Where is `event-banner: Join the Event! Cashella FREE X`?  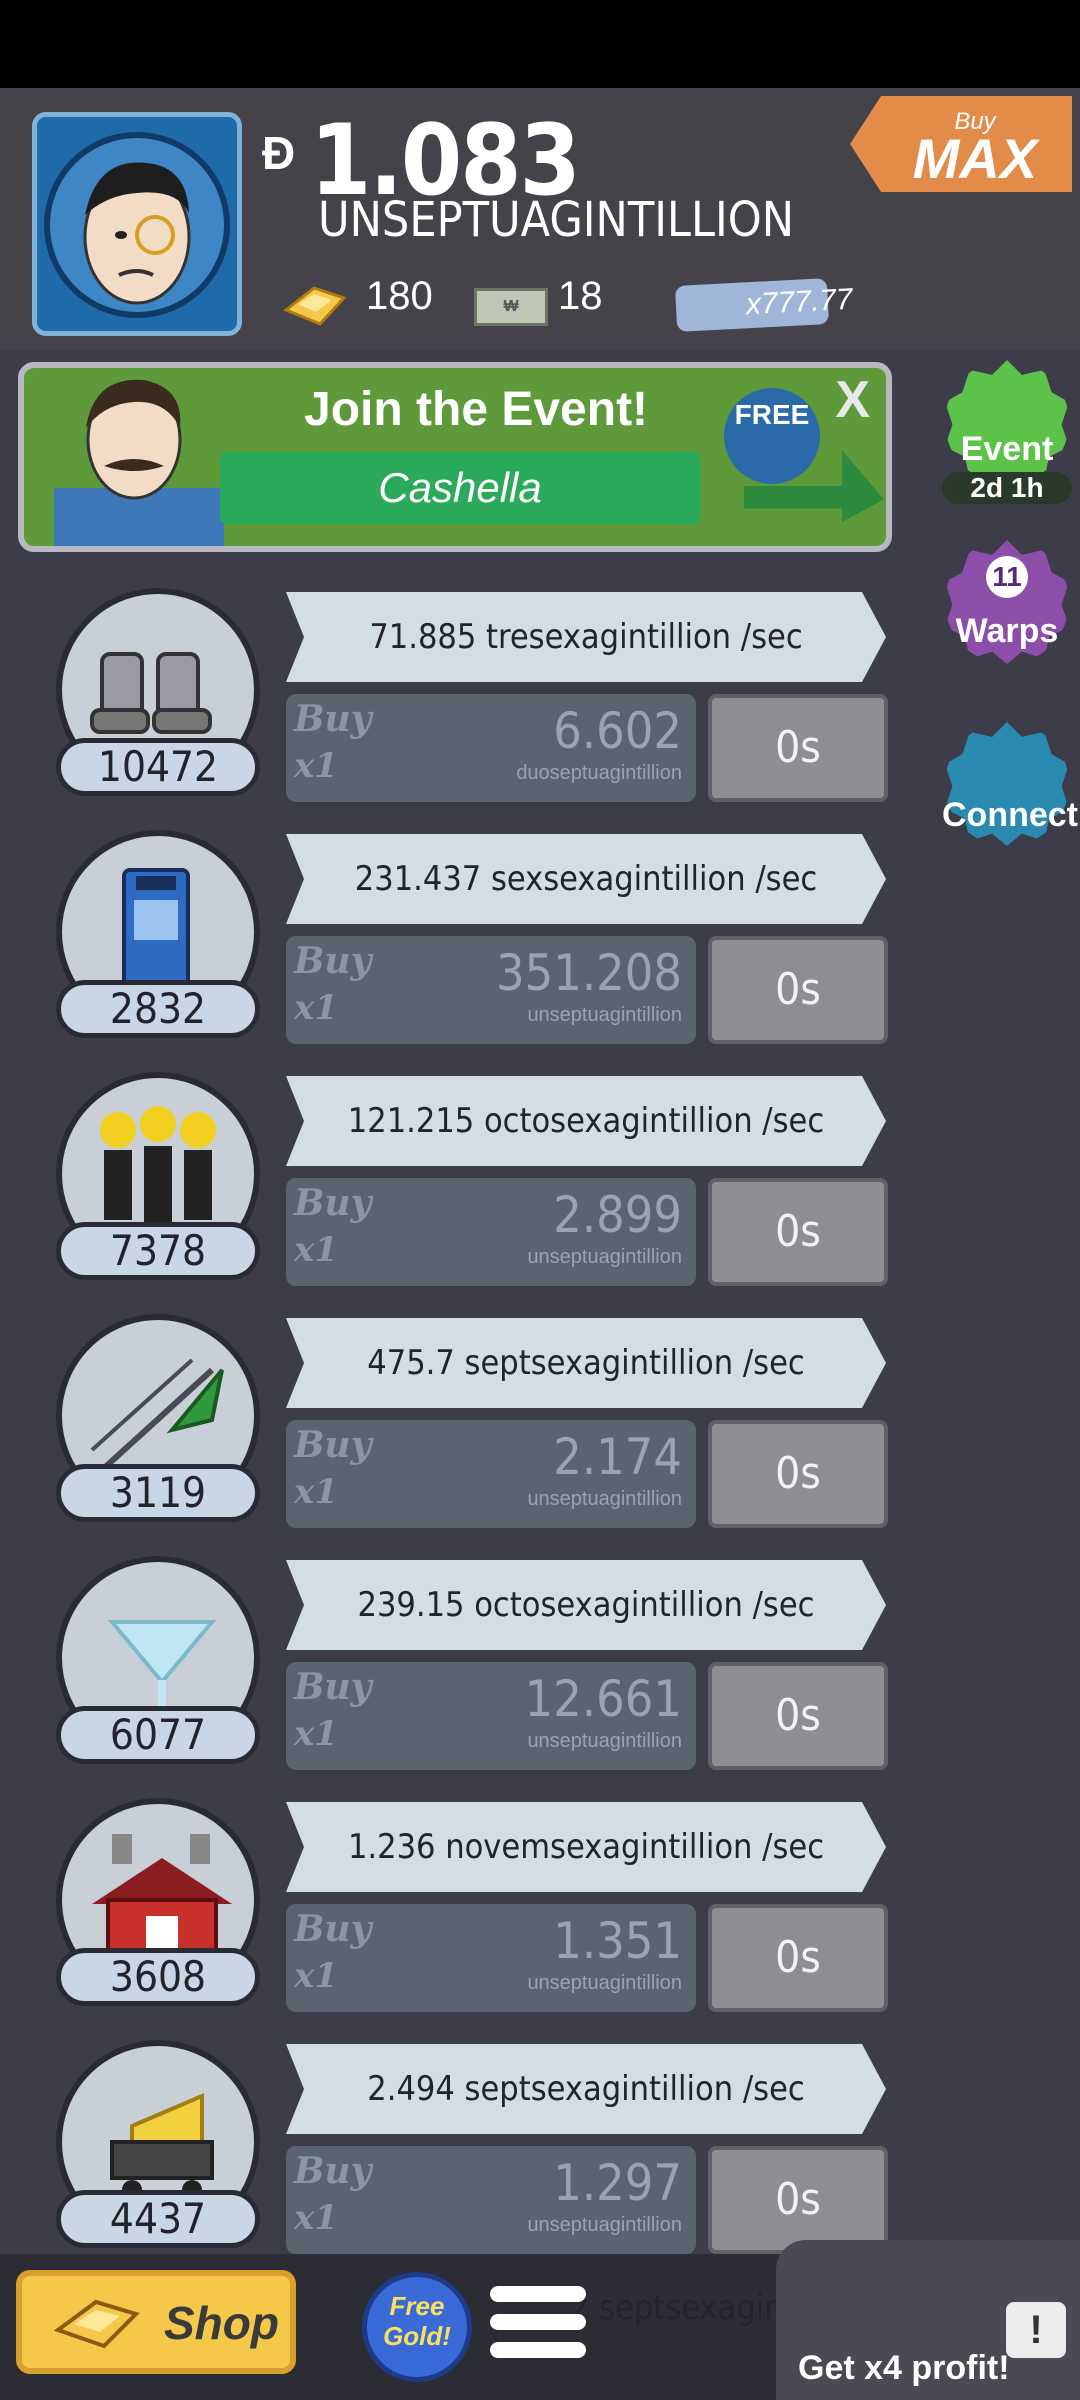 event-banner: Join the Event! Cashella FREE X is located at coordinates (455, 457).